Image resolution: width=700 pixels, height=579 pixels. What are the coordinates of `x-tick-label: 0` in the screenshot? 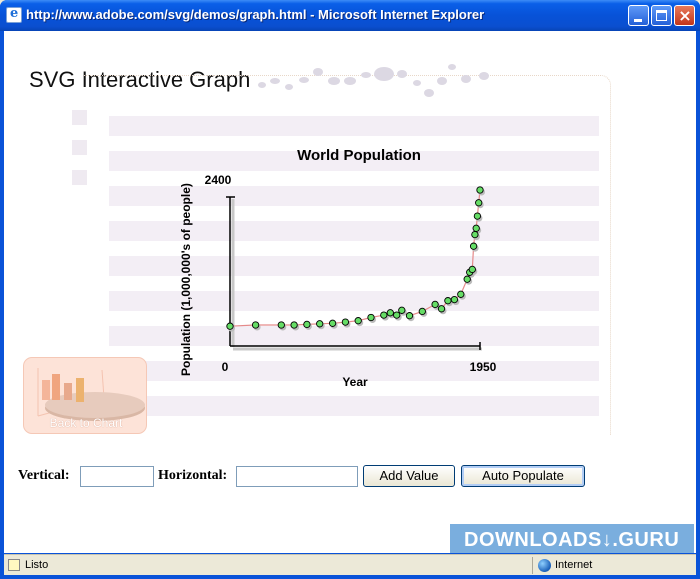 It's located at (225, 367).